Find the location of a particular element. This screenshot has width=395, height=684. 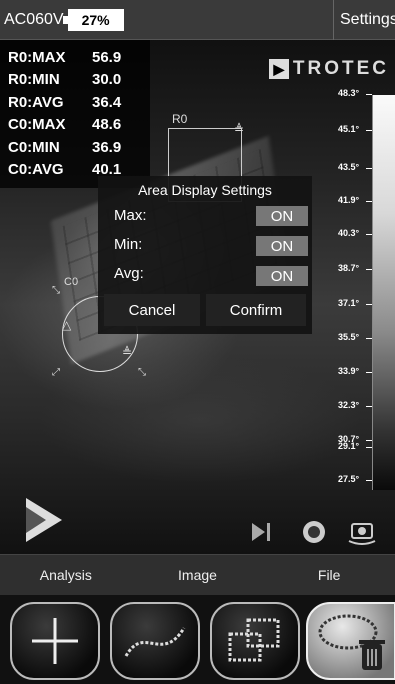

scale-tick: 37.1° is located at coordinates (355, 303).